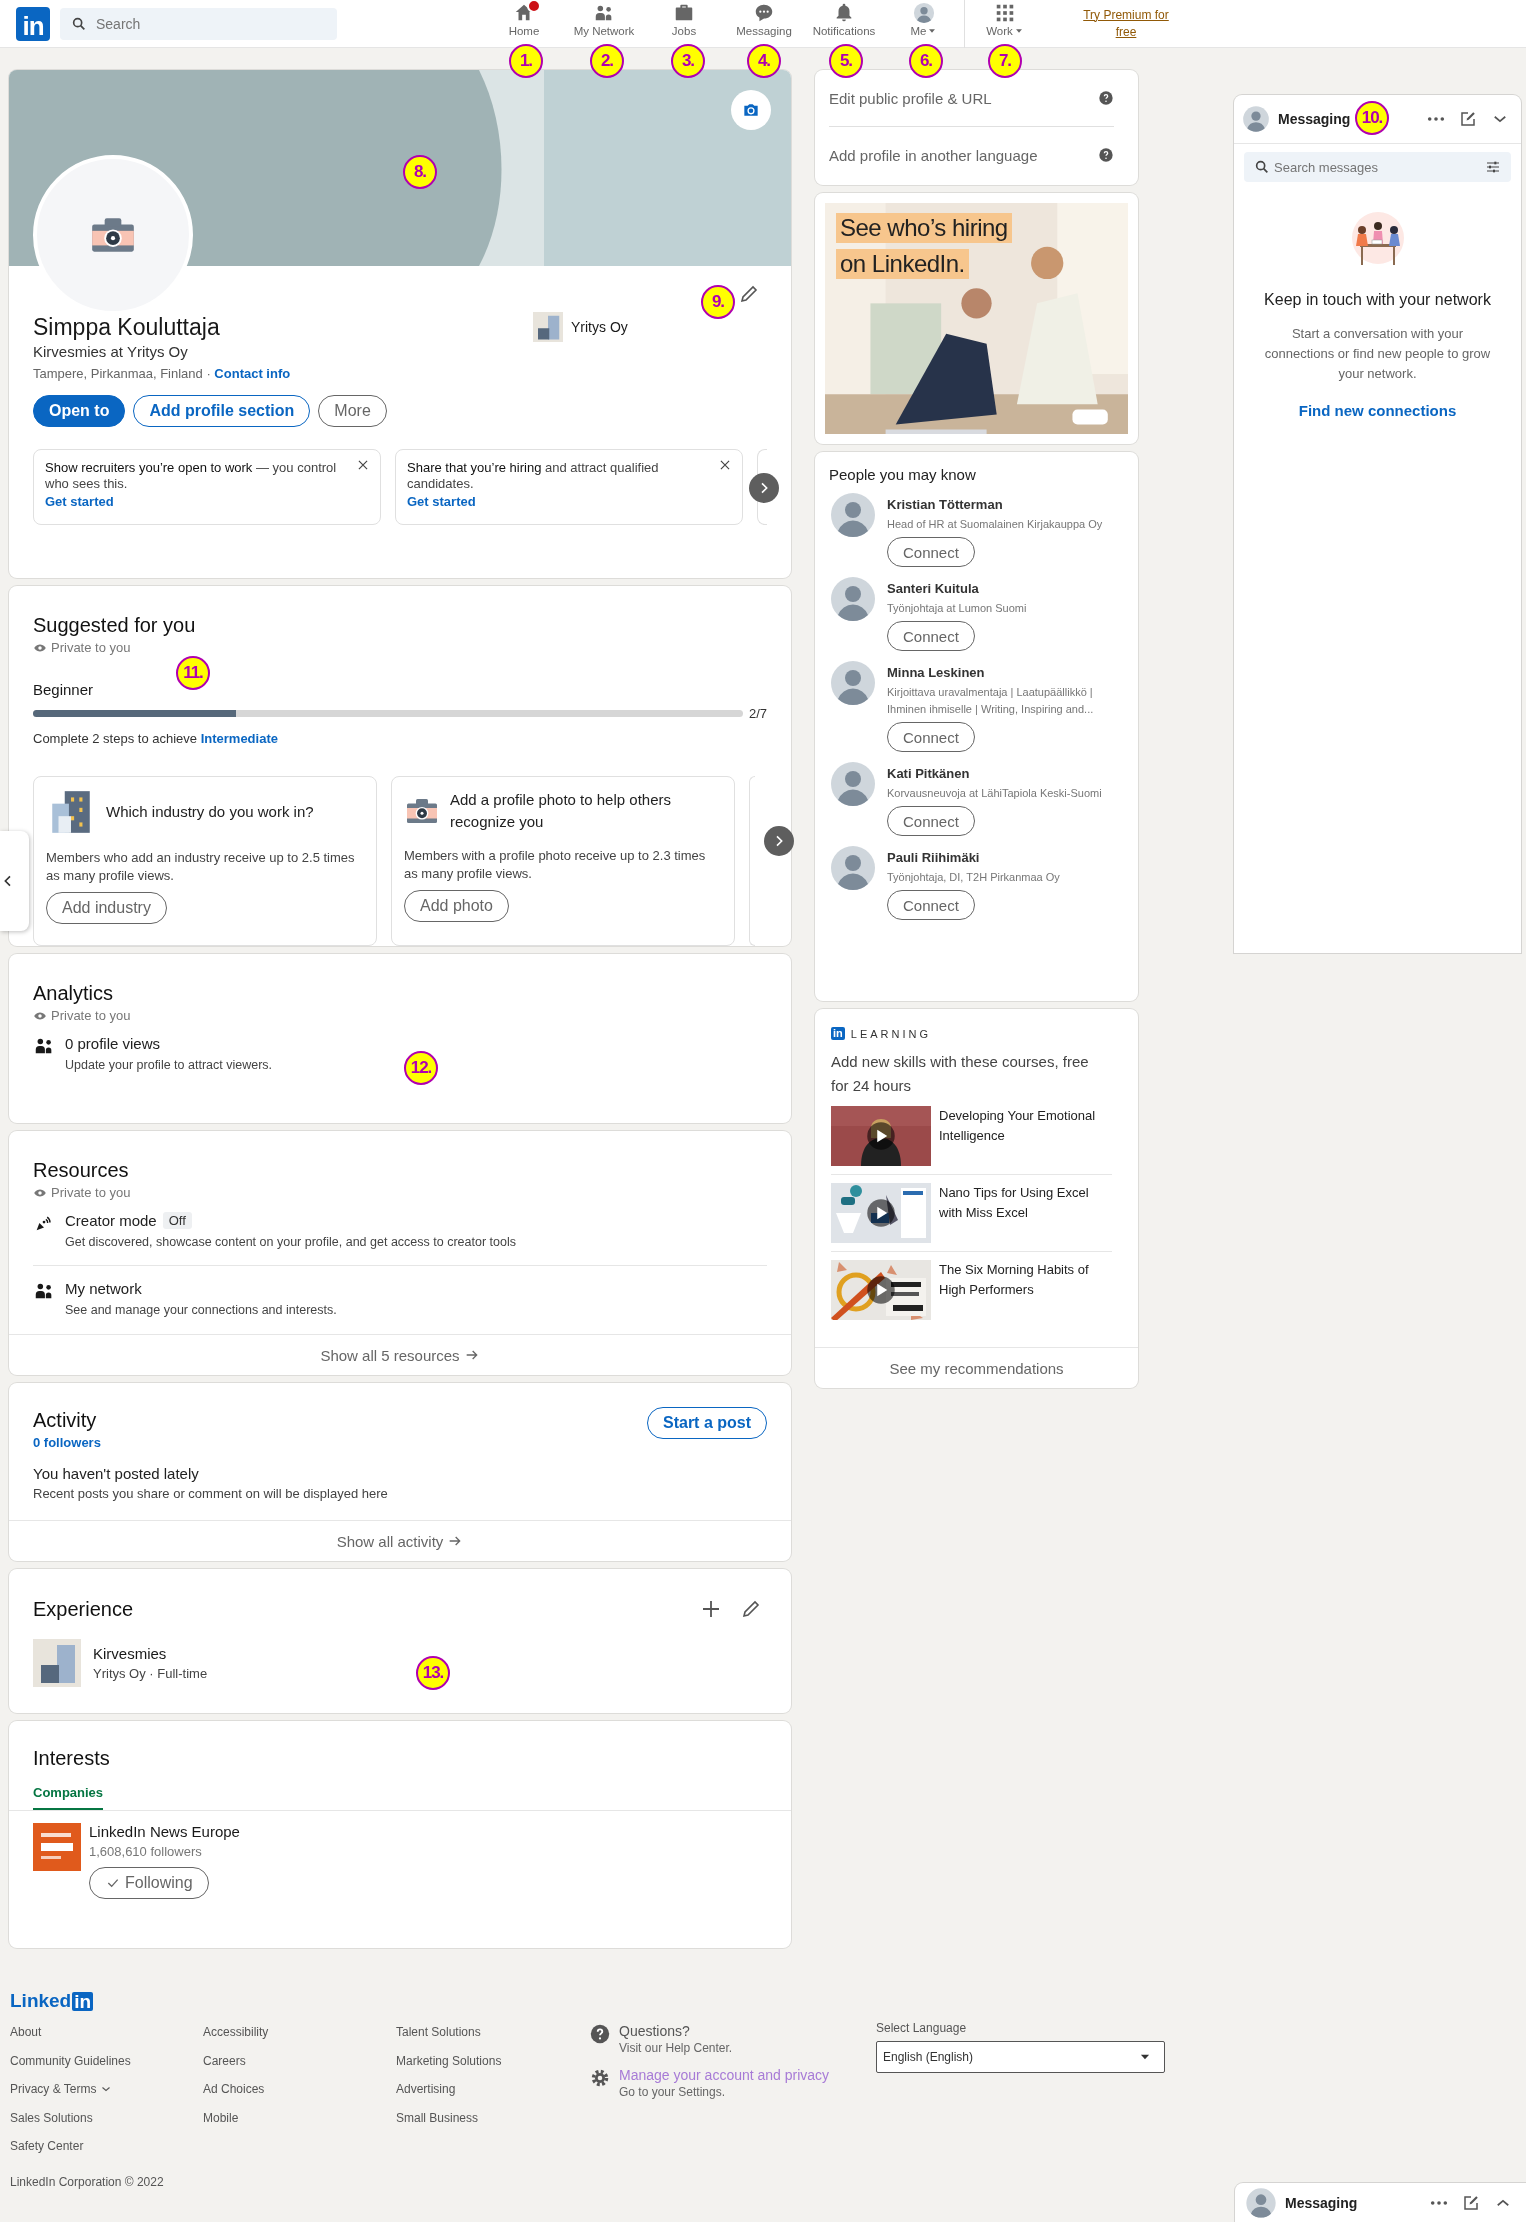  Describe the element at coordinates (1380, 2202) in the screenshot. I see `messaging-bar: Messaging` at that location.